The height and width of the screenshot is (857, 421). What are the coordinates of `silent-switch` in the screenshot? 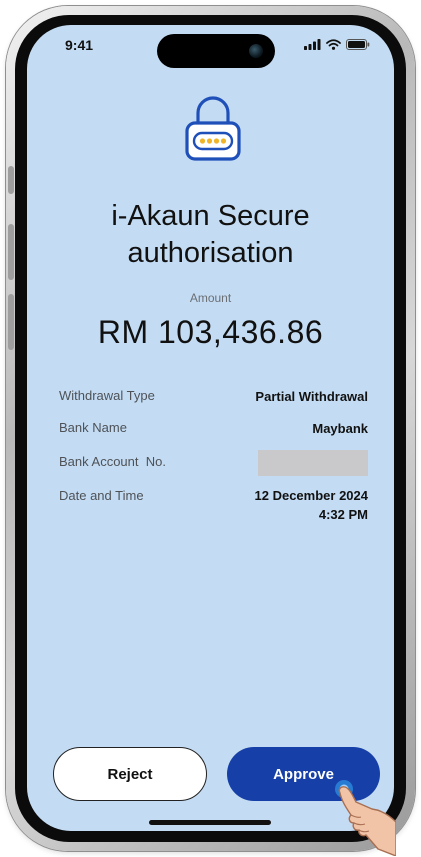 It's located at (11, 180).